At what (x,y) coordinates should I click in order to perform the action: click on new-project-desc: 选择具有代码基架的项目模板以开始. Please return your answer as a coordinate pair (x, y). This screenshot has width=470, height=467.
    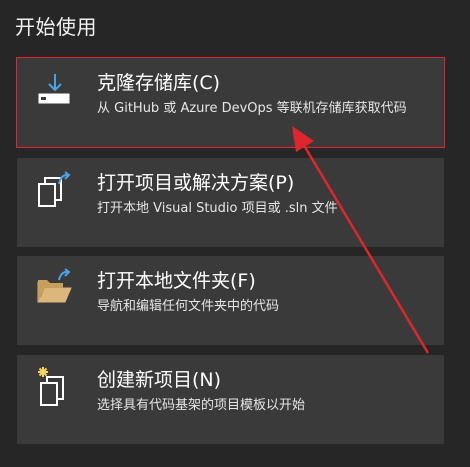
    Looking at the image, I should click on (201, 405).